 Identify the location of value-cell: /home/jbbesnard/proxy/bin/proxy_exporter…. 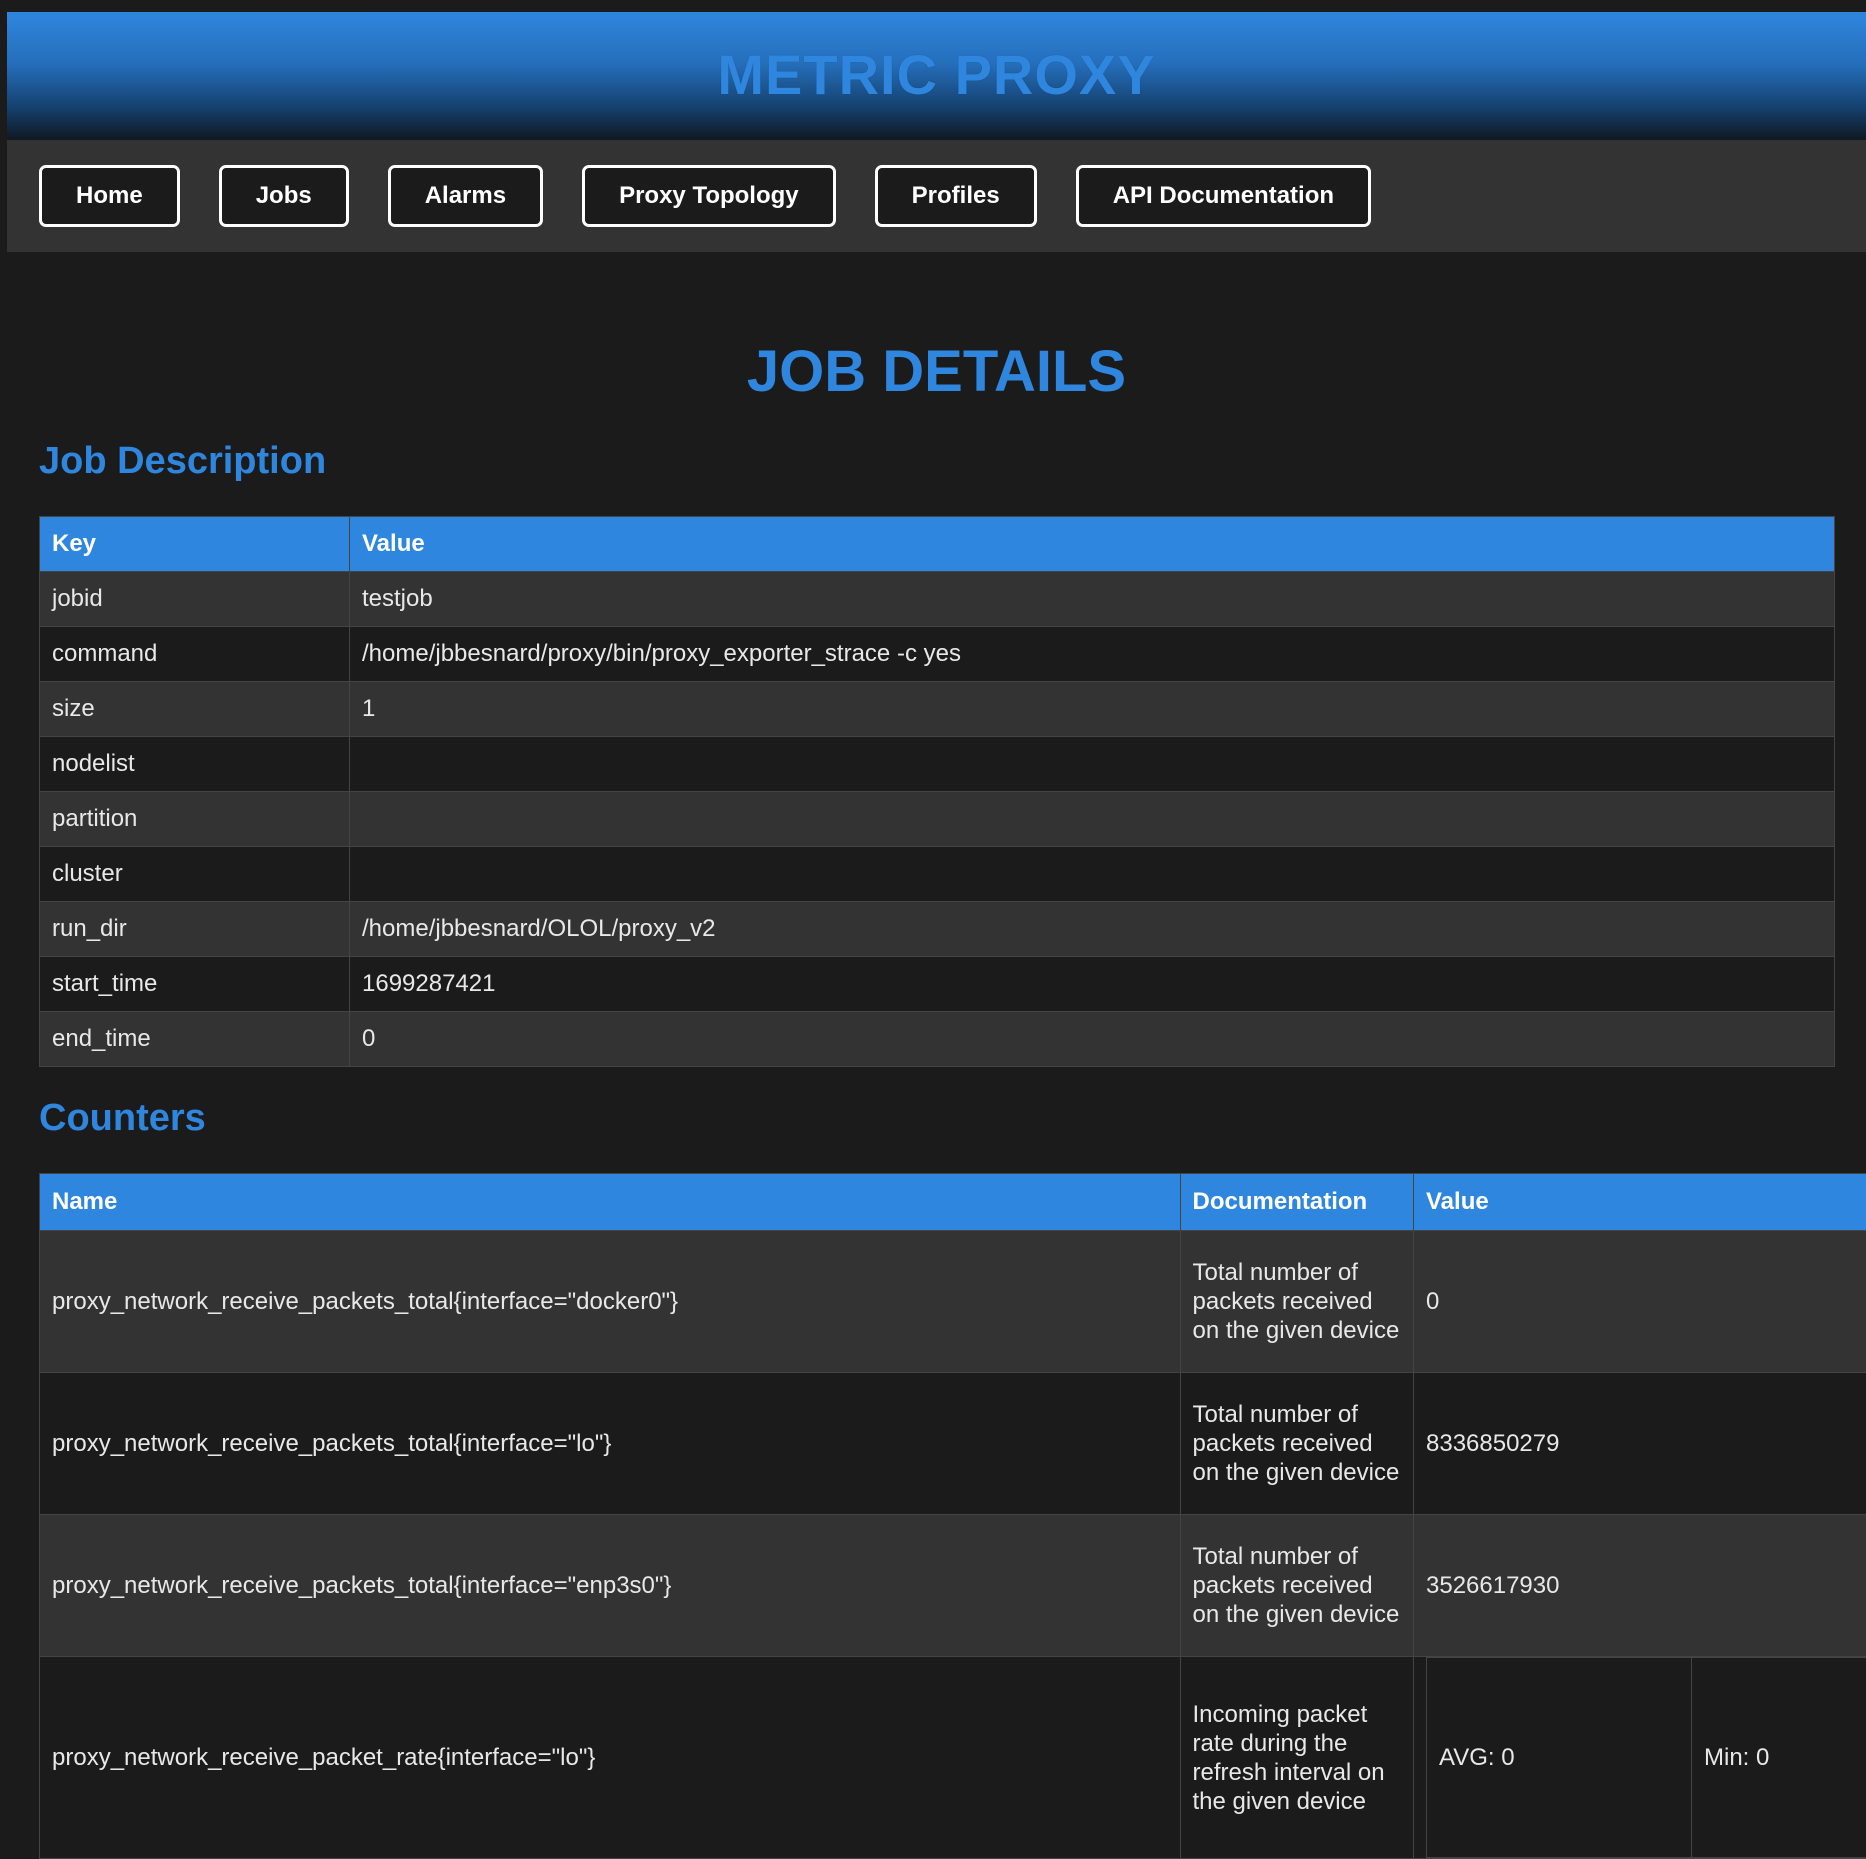
(1092, 654).